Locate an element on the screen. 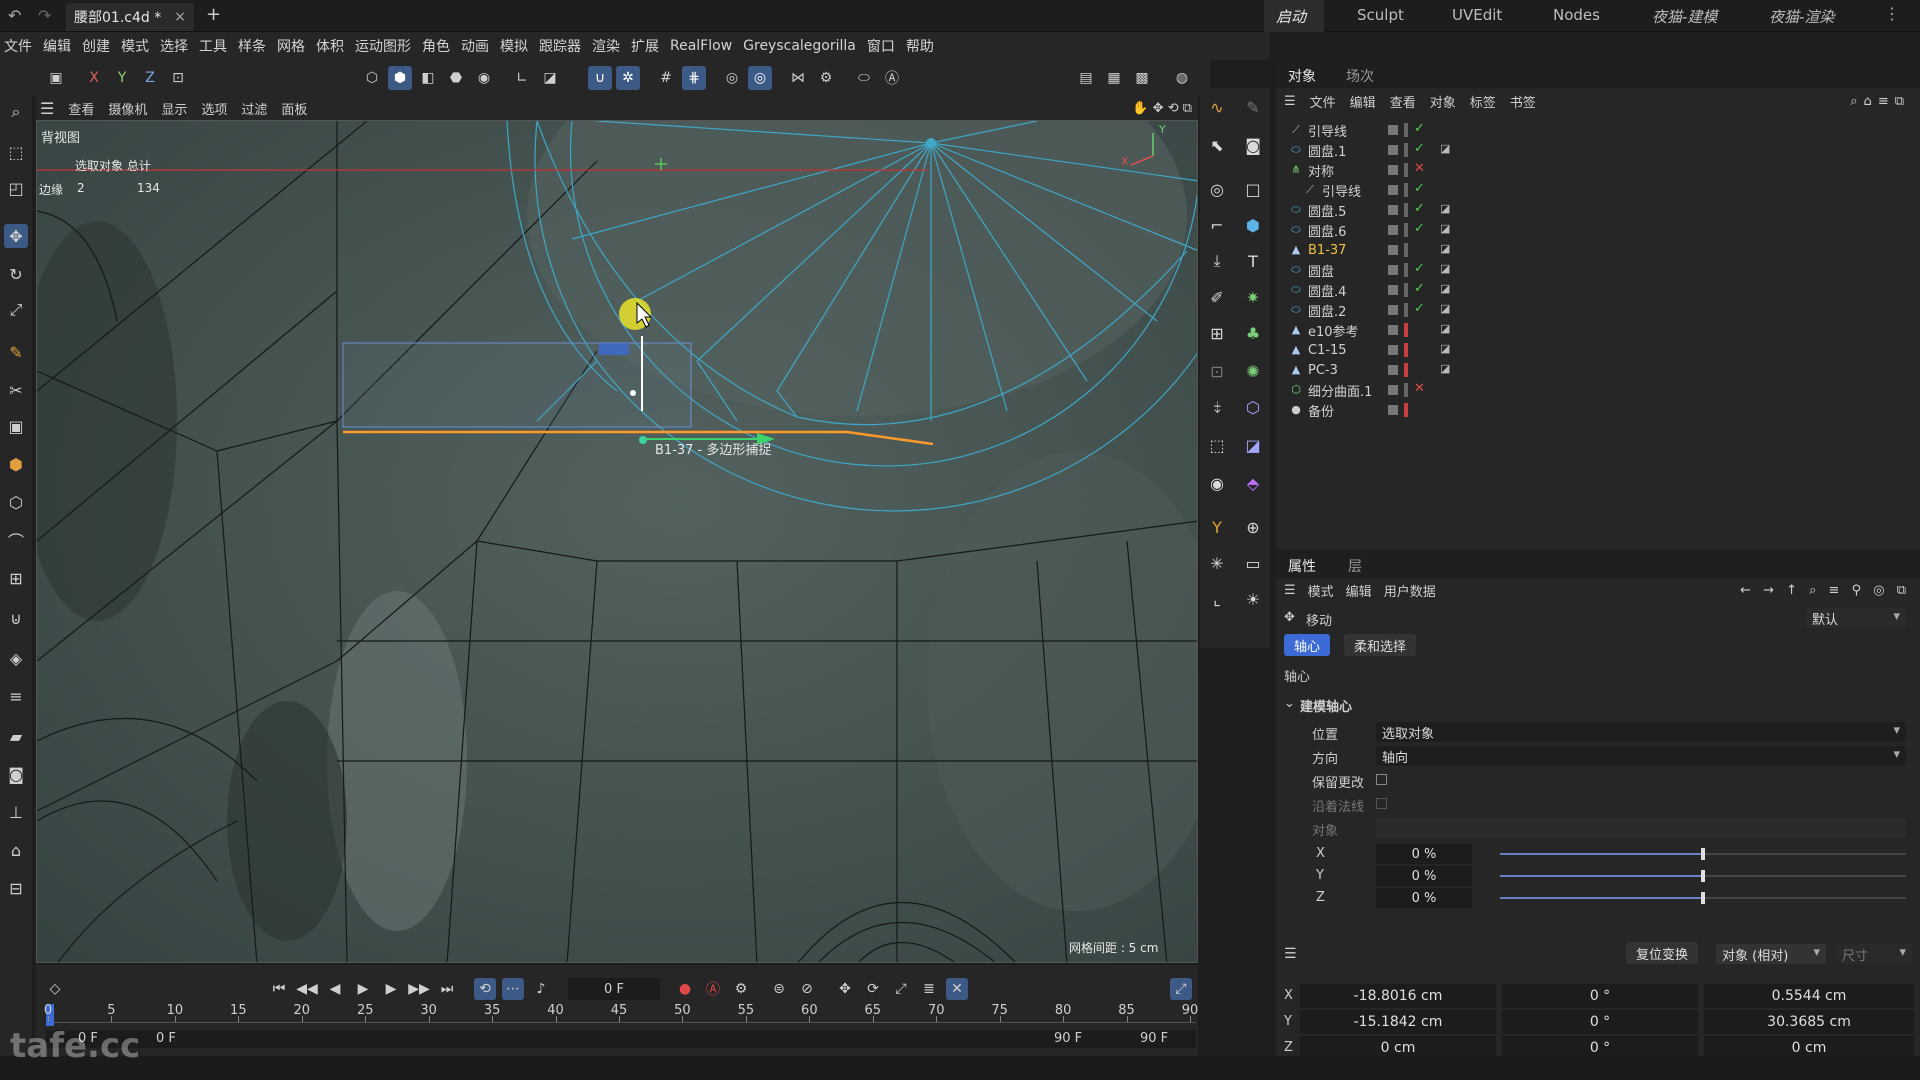 The height and width of the screenshot is (1080, 1920). layout-tab-nodes: Nodes is located at coordinates (1576, 15).